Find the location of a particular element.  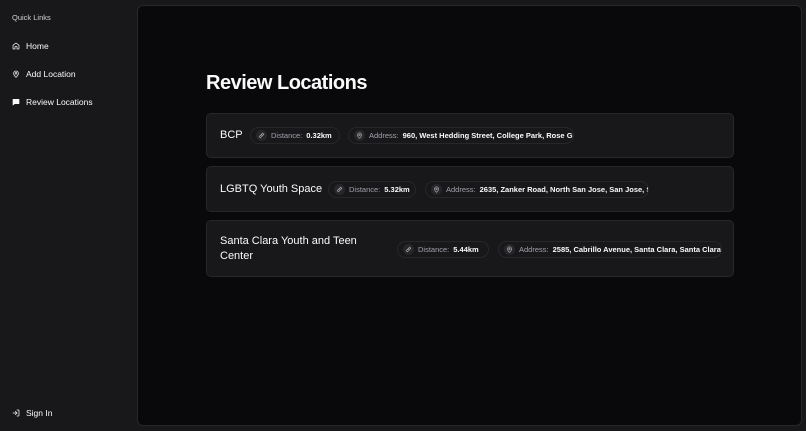

message-square-icon is located at coordinates (16, 102).